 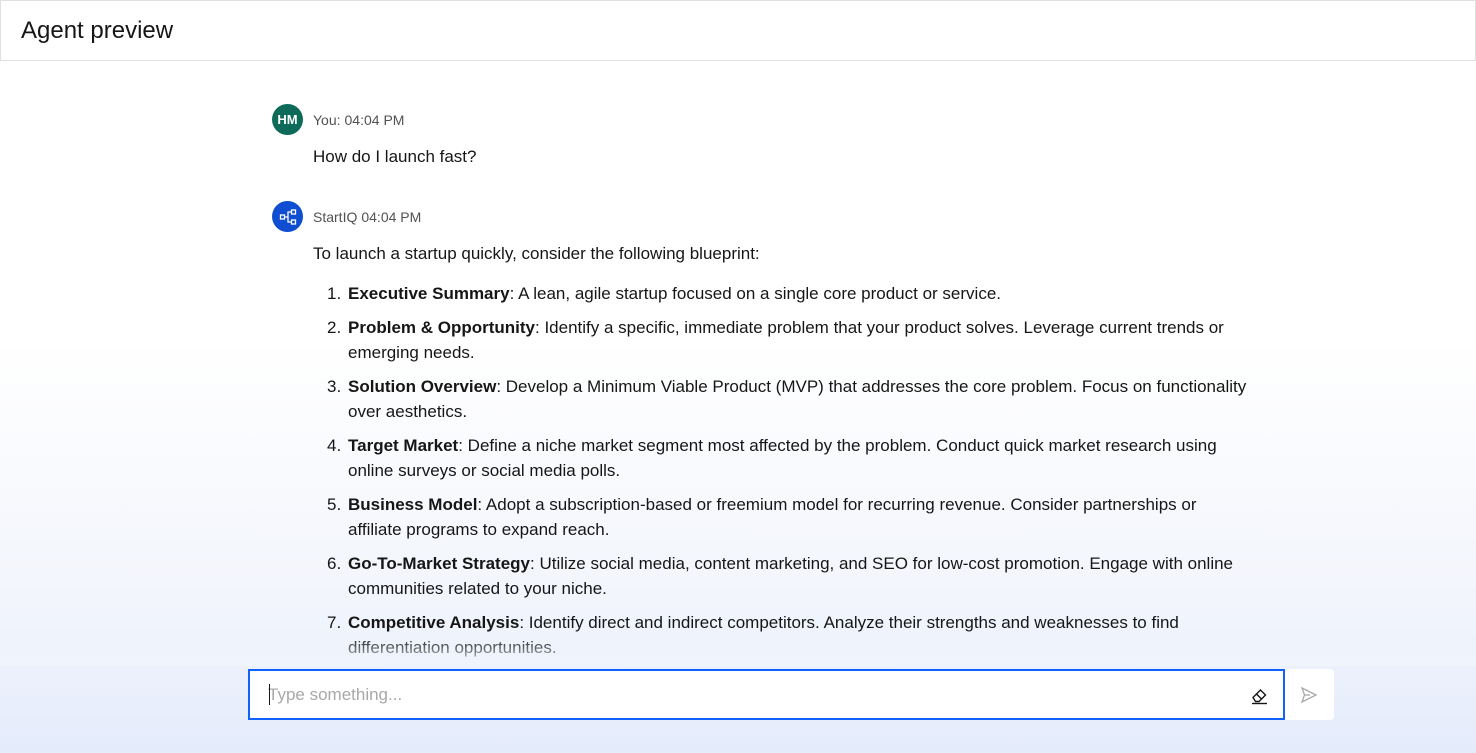 What do you see at coordinates (738, 30) in the screenshot?
I see `page-header: Agent preview` at bounding box center [738, 30].